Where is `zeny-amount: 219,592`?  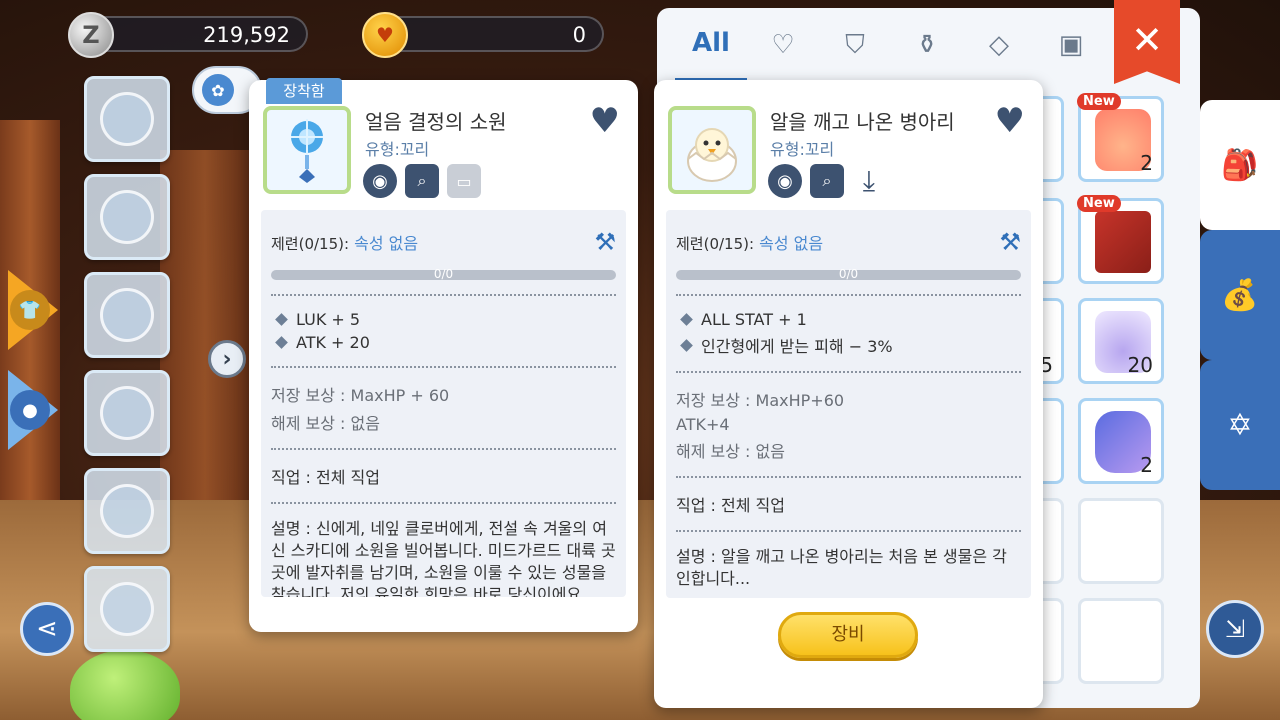 zeny-amount: 219,592 is located at coordinates (246, 35).